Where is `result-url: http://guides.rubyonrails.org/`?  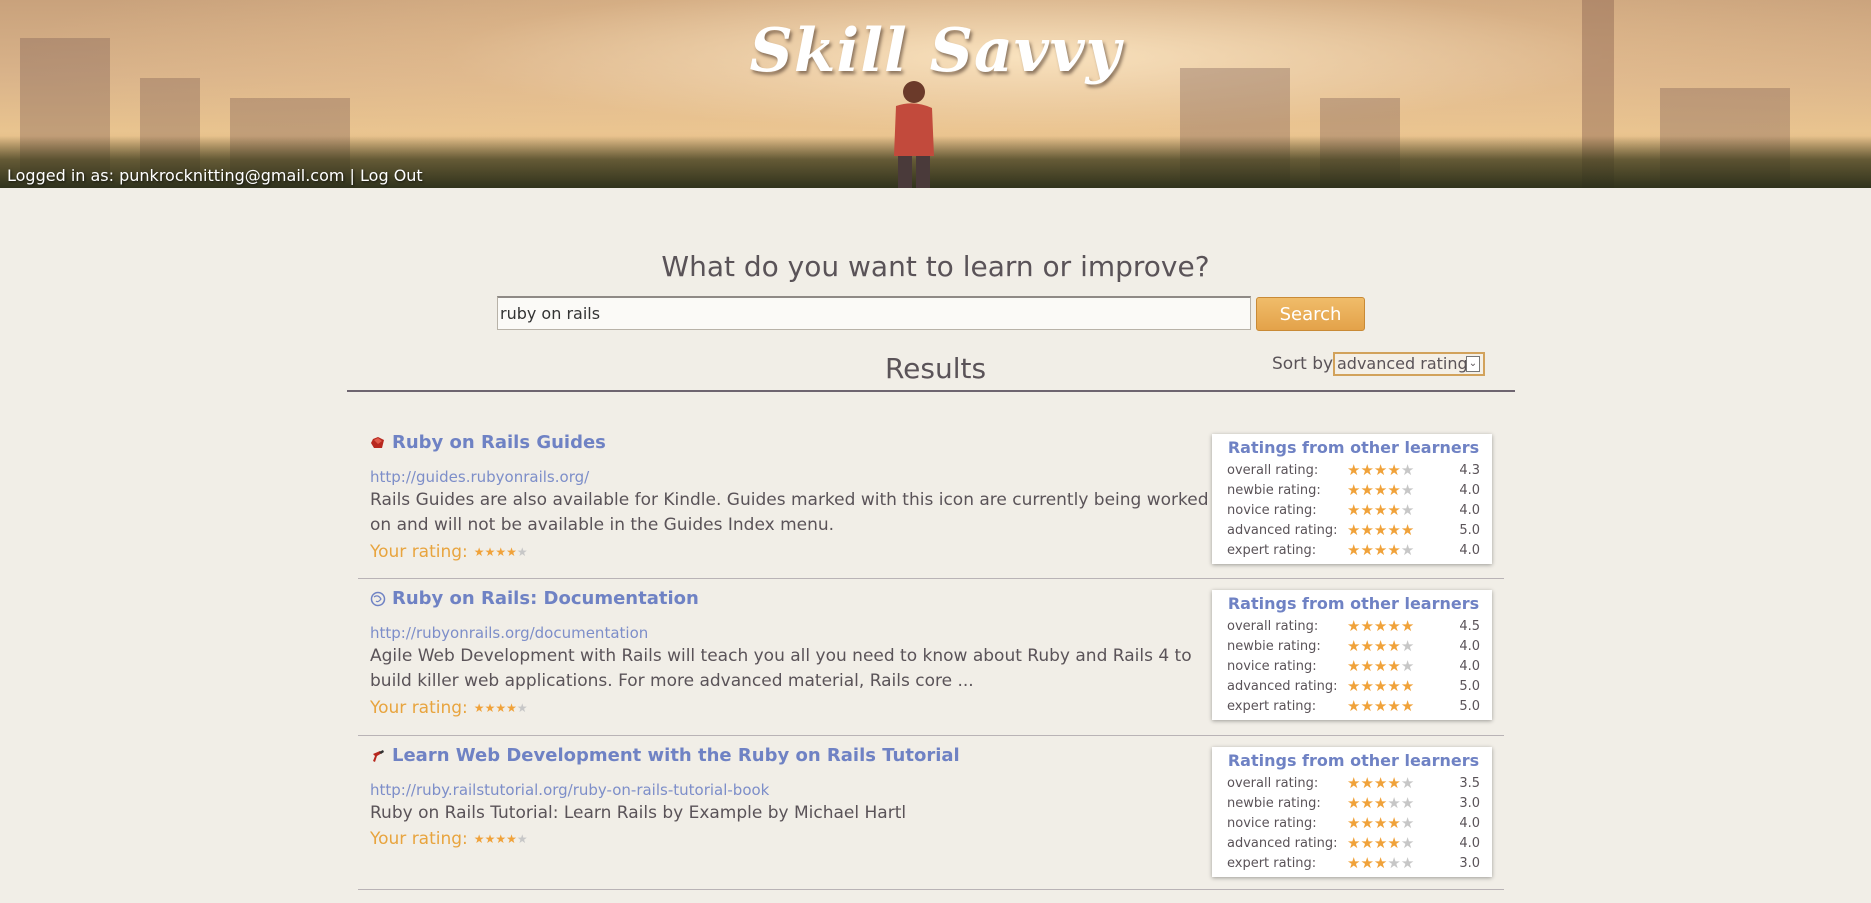
result-url: http://guides.rubyonrails.org/ is located at coordinates (479, 477).